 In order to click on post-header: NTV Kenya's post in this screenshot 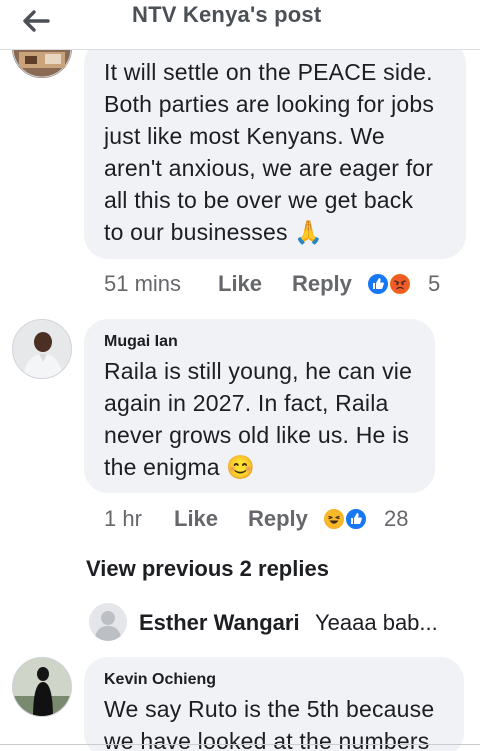, I will do `click(240, 25)`.